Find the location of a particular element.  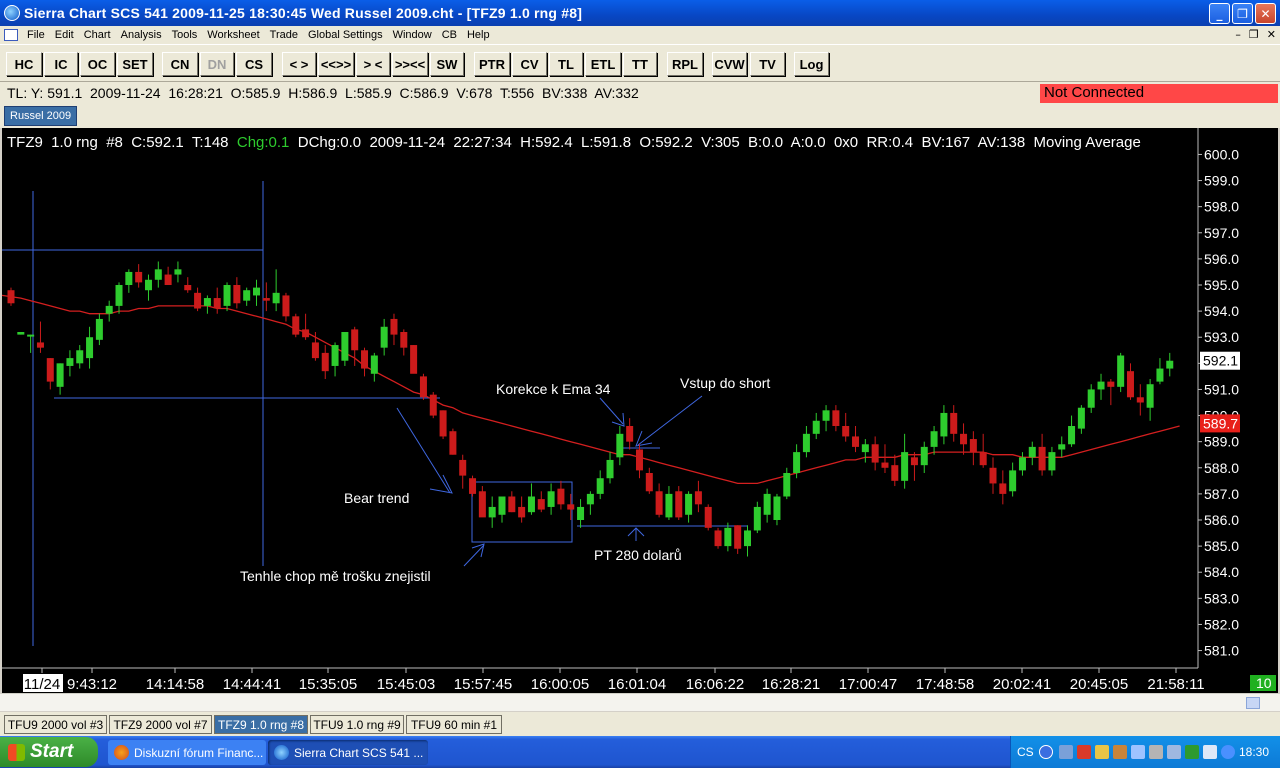

log-button: Log is located at coordinates (811, 64).